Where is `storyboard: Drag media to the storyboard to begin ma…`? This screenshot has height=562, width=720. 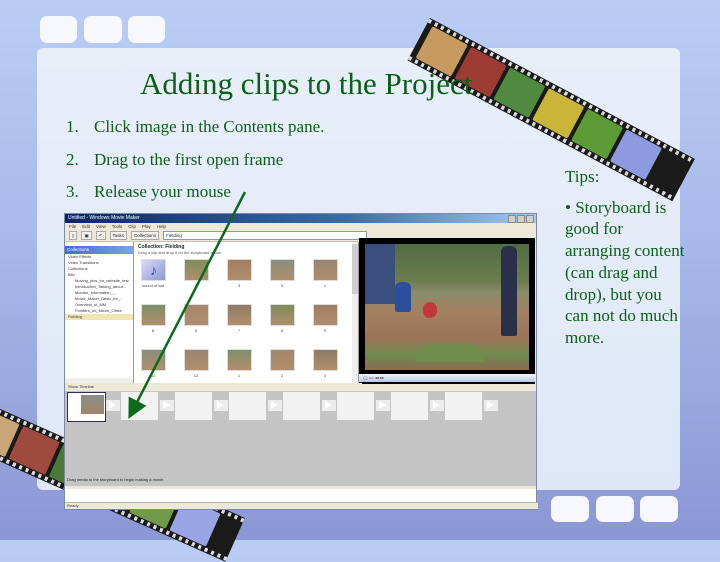
storyboard: Drag media to the storyboard to begin ma… is located at coordinates (300, 438).